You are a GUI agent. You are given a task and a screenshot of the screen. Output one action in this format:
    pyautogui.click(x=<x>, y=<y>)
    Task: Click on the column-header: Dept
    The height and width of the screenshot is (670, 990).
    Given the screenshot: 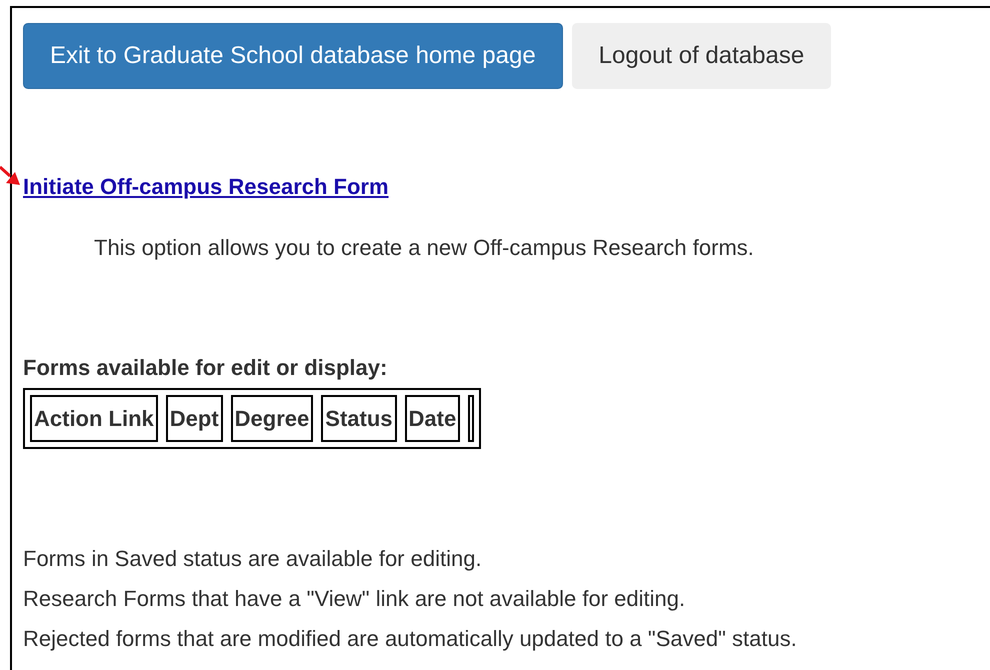 What is the action you would take?
    pyautogui.click(x=194, y=418)
    